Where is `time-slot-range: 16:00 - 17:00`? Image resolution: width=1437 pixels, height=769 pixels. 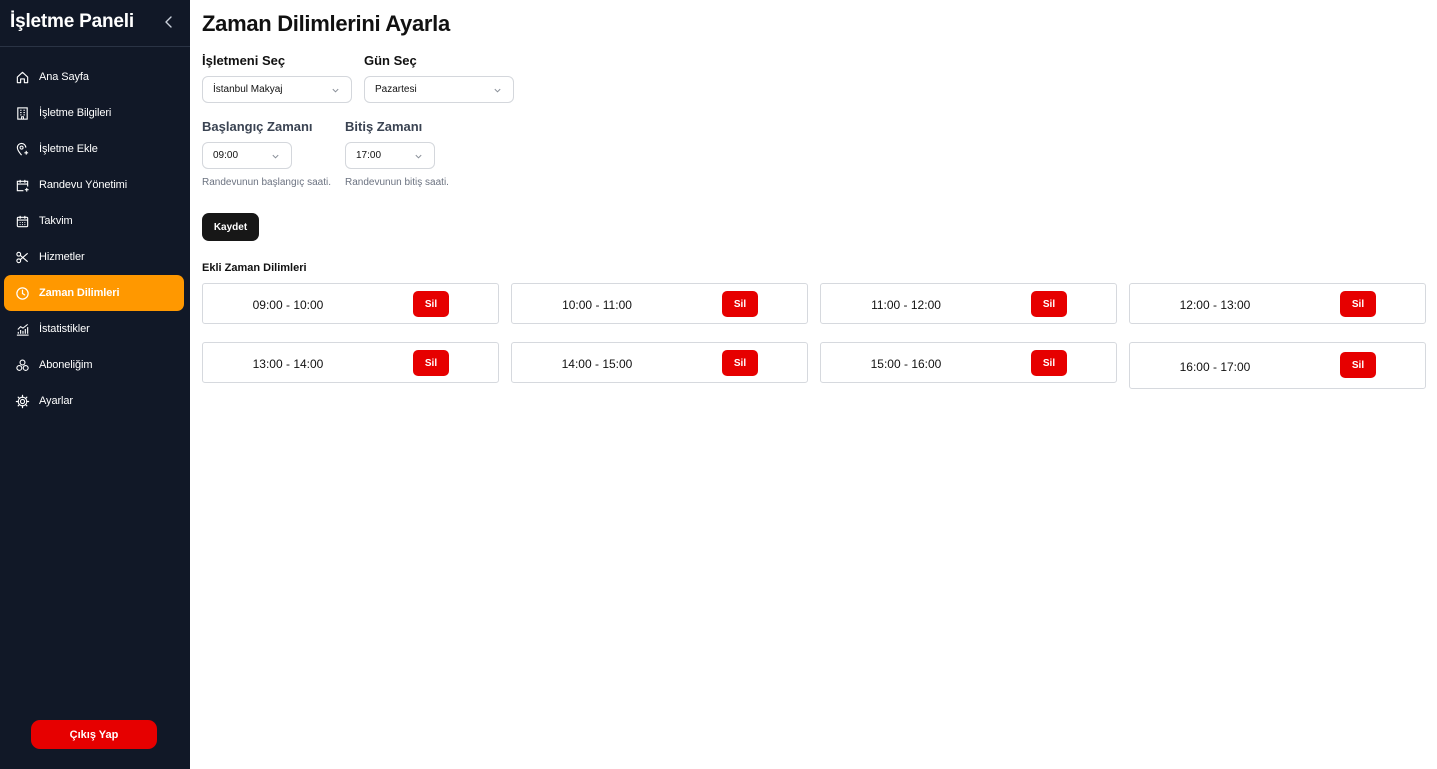
time-slot-range: 16:00 - 17:00 is located at coordinates (1215, 367).